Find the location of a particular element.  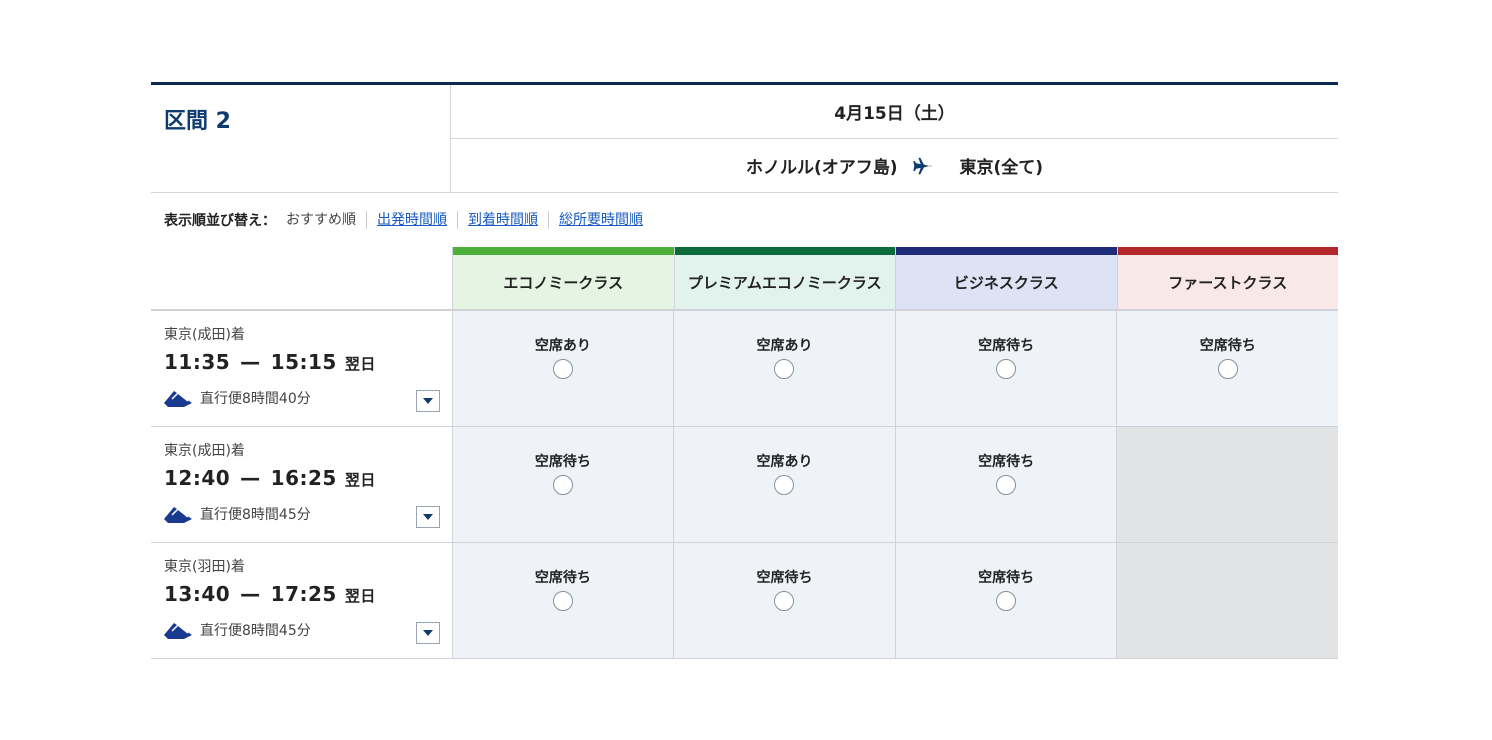

flight-info: 東京(羽田)着 13:40 — 17:25 翌日 直行便8時間45分 is located at coordinates (301, 600).